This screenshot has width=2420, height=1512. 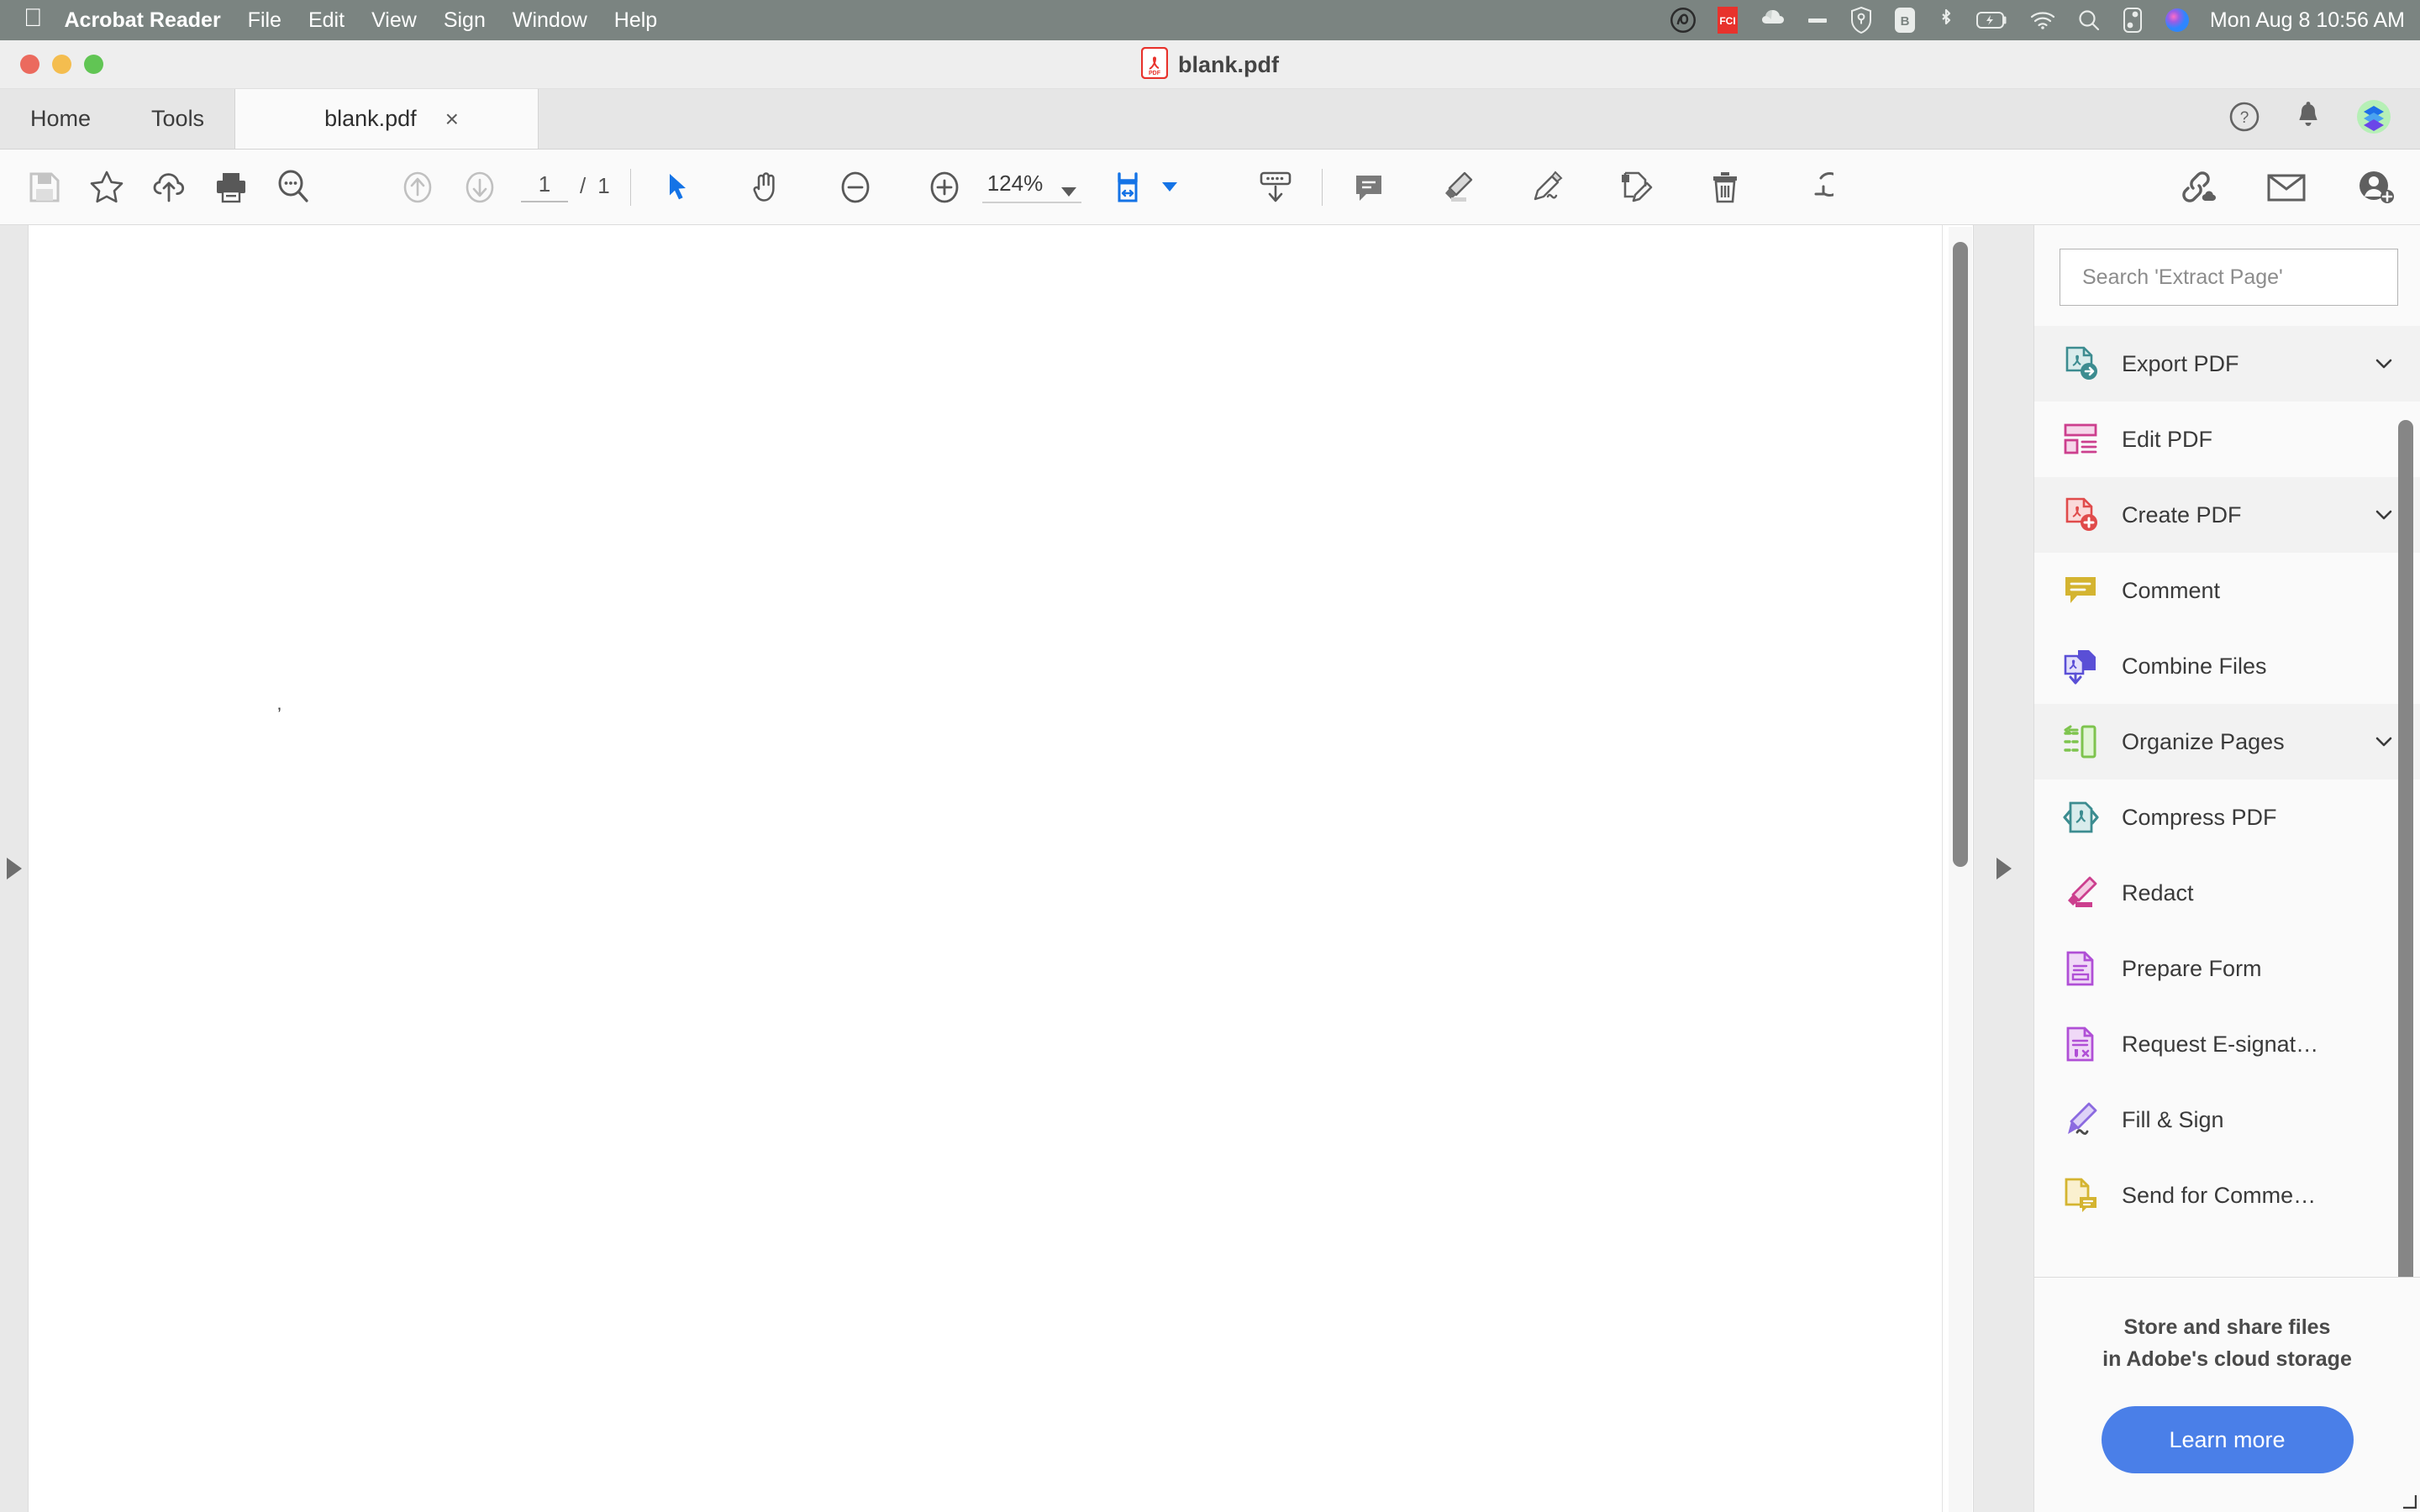 I want to click on document-tabs: blank.pdf ×, so click(x=386, y=119).